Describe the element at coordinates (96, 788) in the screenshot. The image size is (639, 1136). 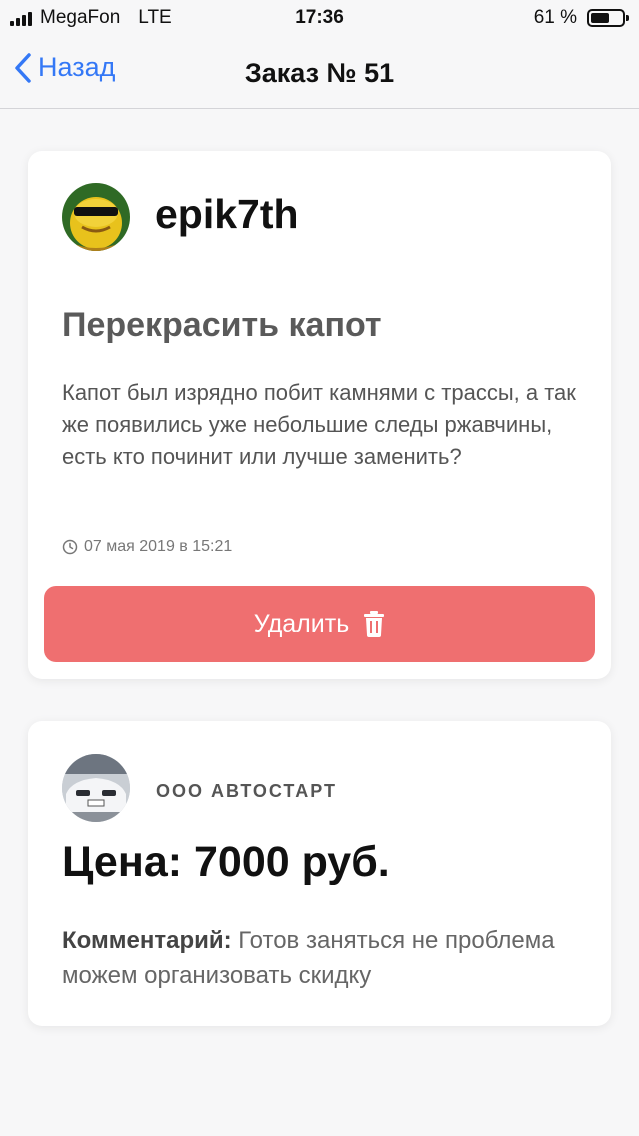
I see `company-avatar` at that location.